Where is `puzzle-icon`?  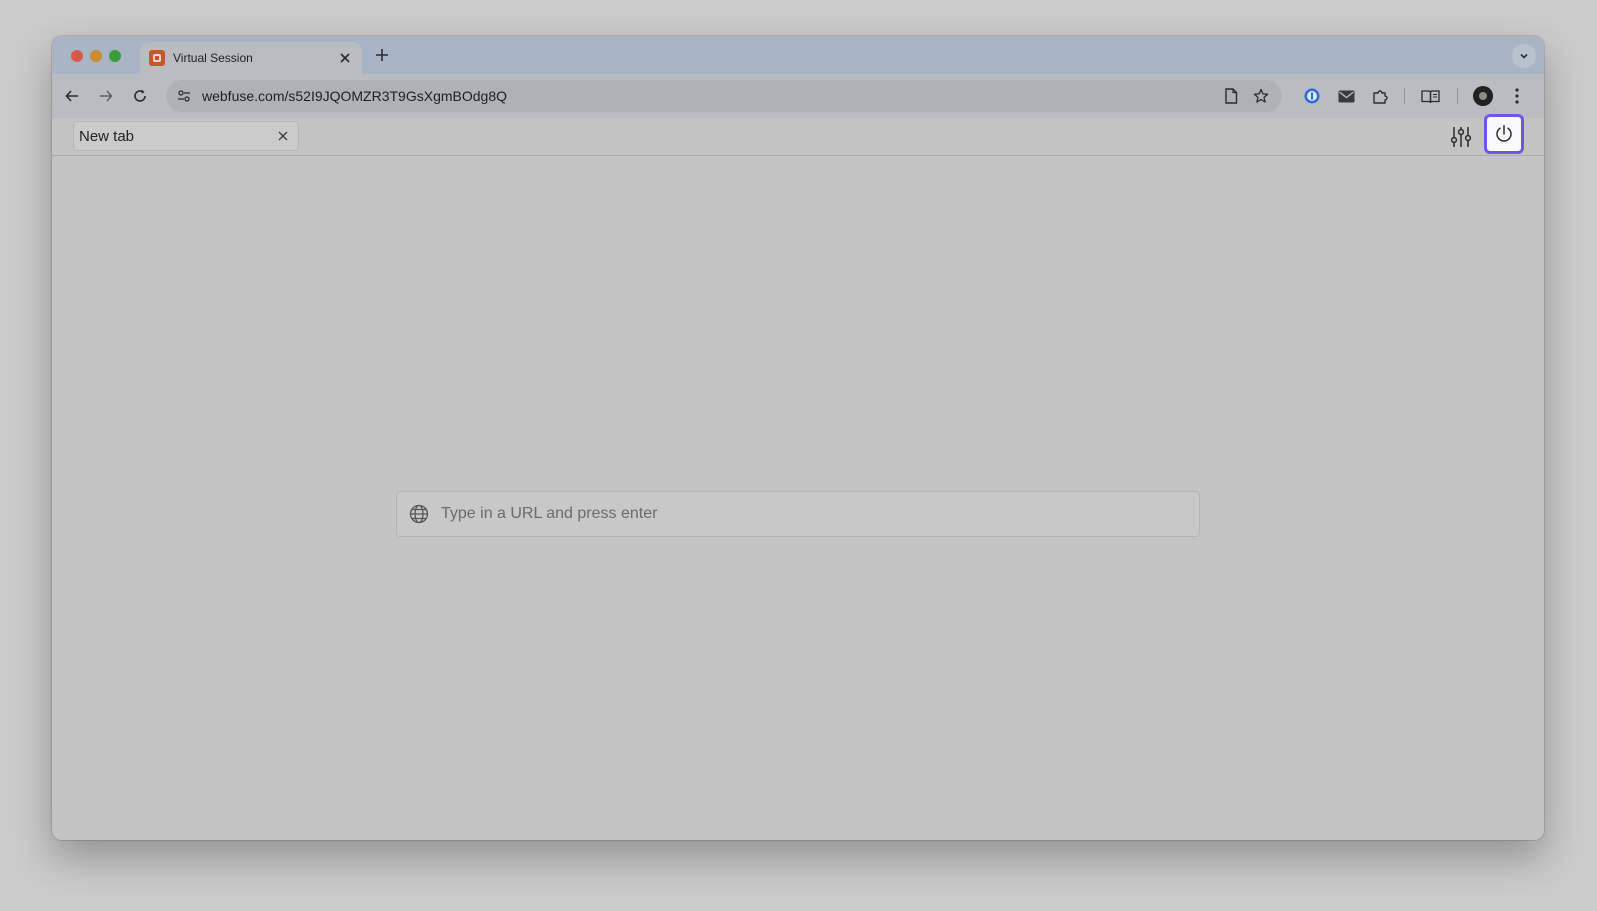 puzzle-icon is located at coordinates (1380, 96).